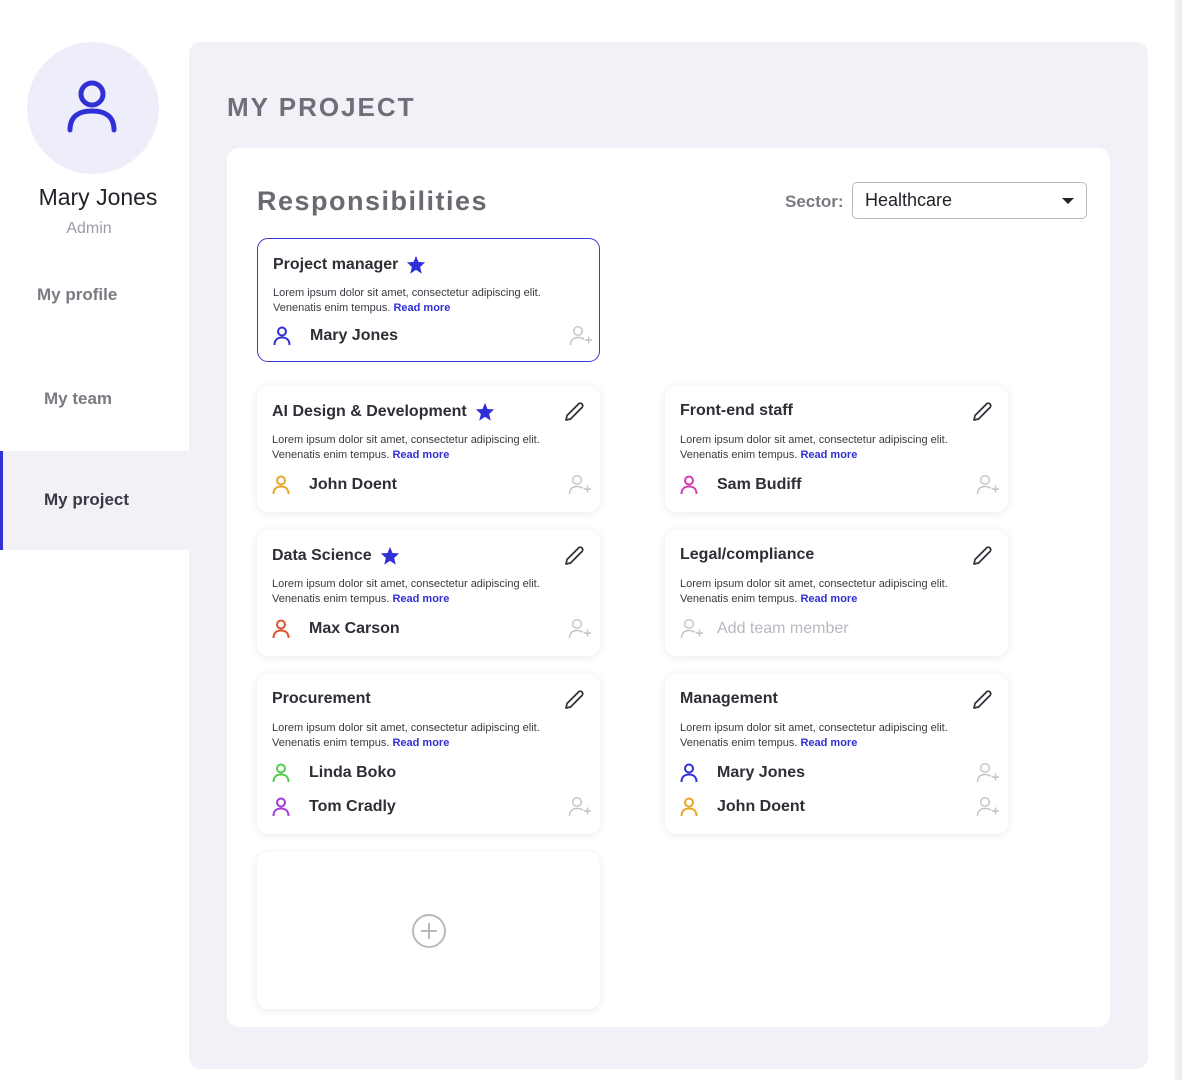 The width and height of the screenshot is (1182, 1080). What do you see at coordinates (759, 484) in the screenshot?
I see `member-name: Sam Budiff` at bounding box center [759, 484].